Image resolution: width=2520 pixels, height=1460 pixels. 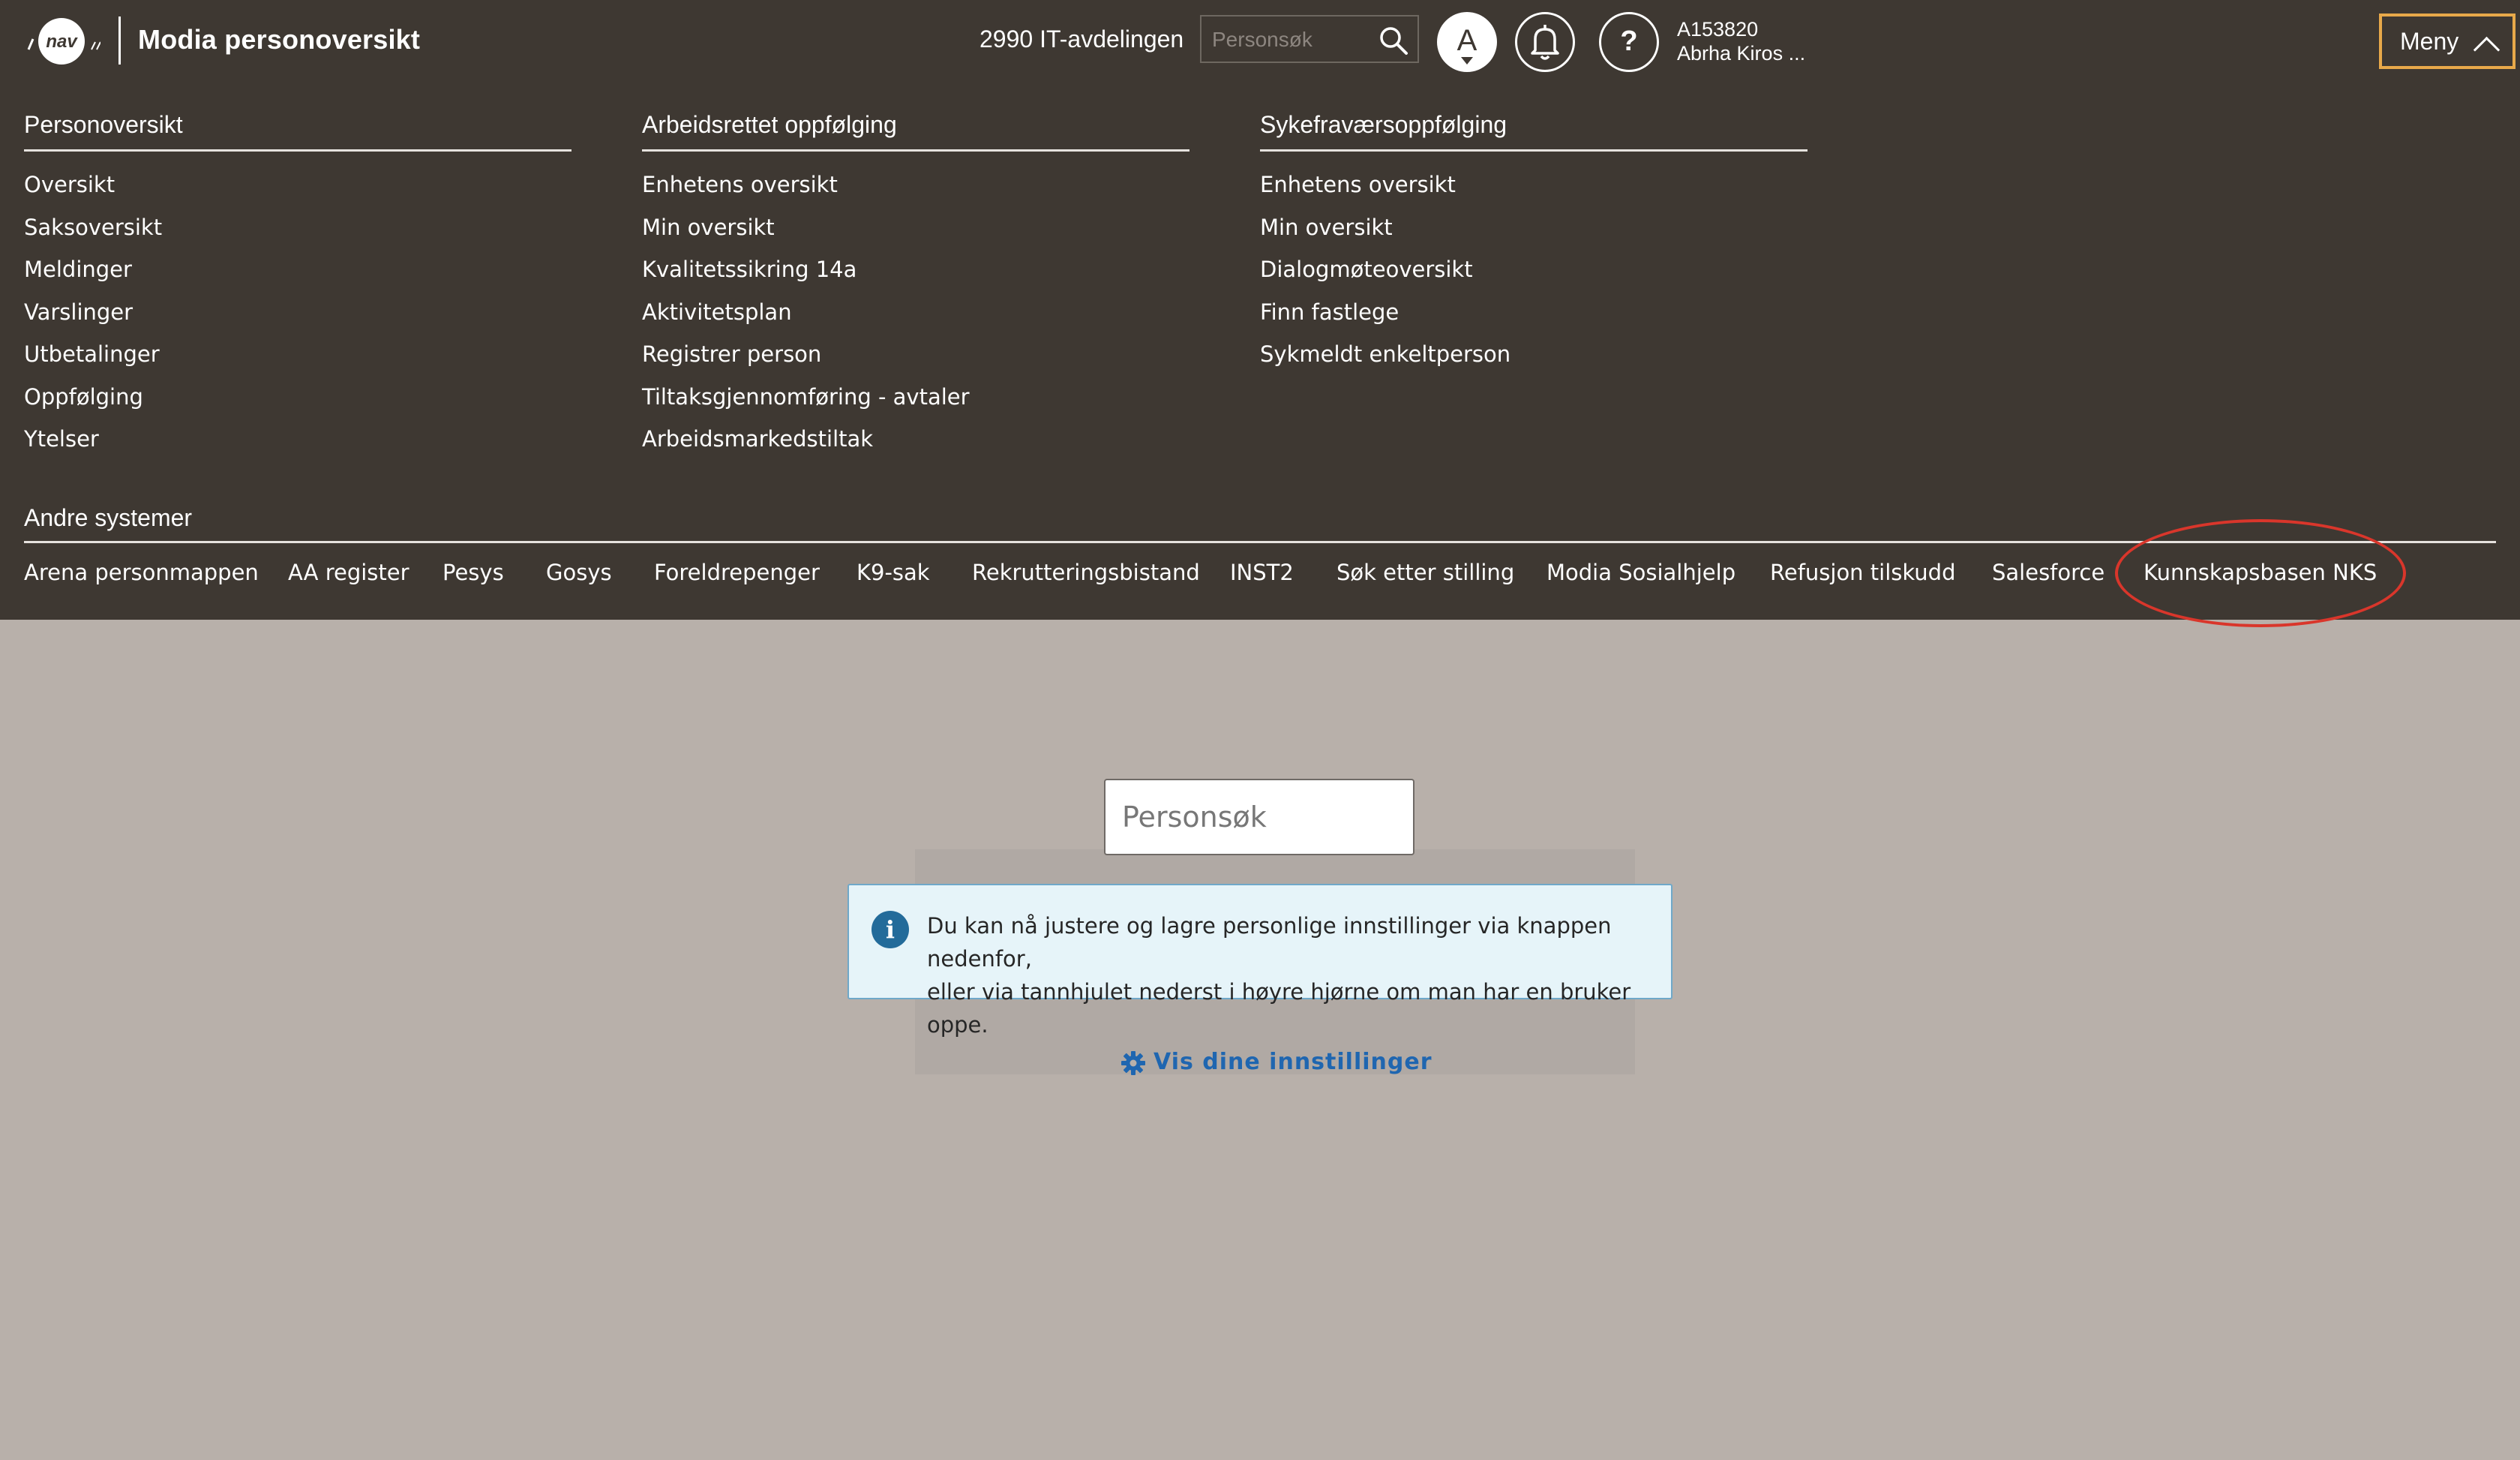 What do you see at coordinates (890, 929) in the screenshot?
I see `info-icon: i` at bounding box center [890, 929].